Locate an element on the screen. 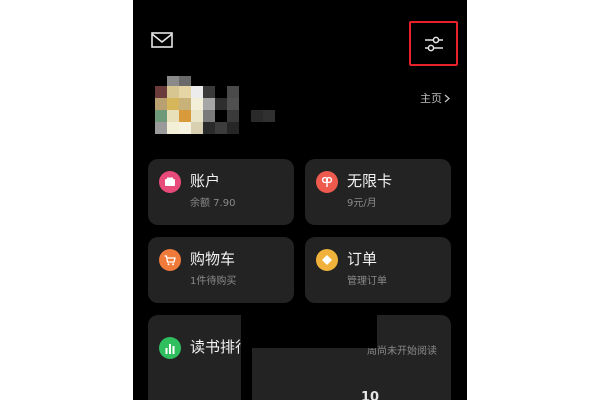  home-link: 主页 is located at coordinates (435, 98).